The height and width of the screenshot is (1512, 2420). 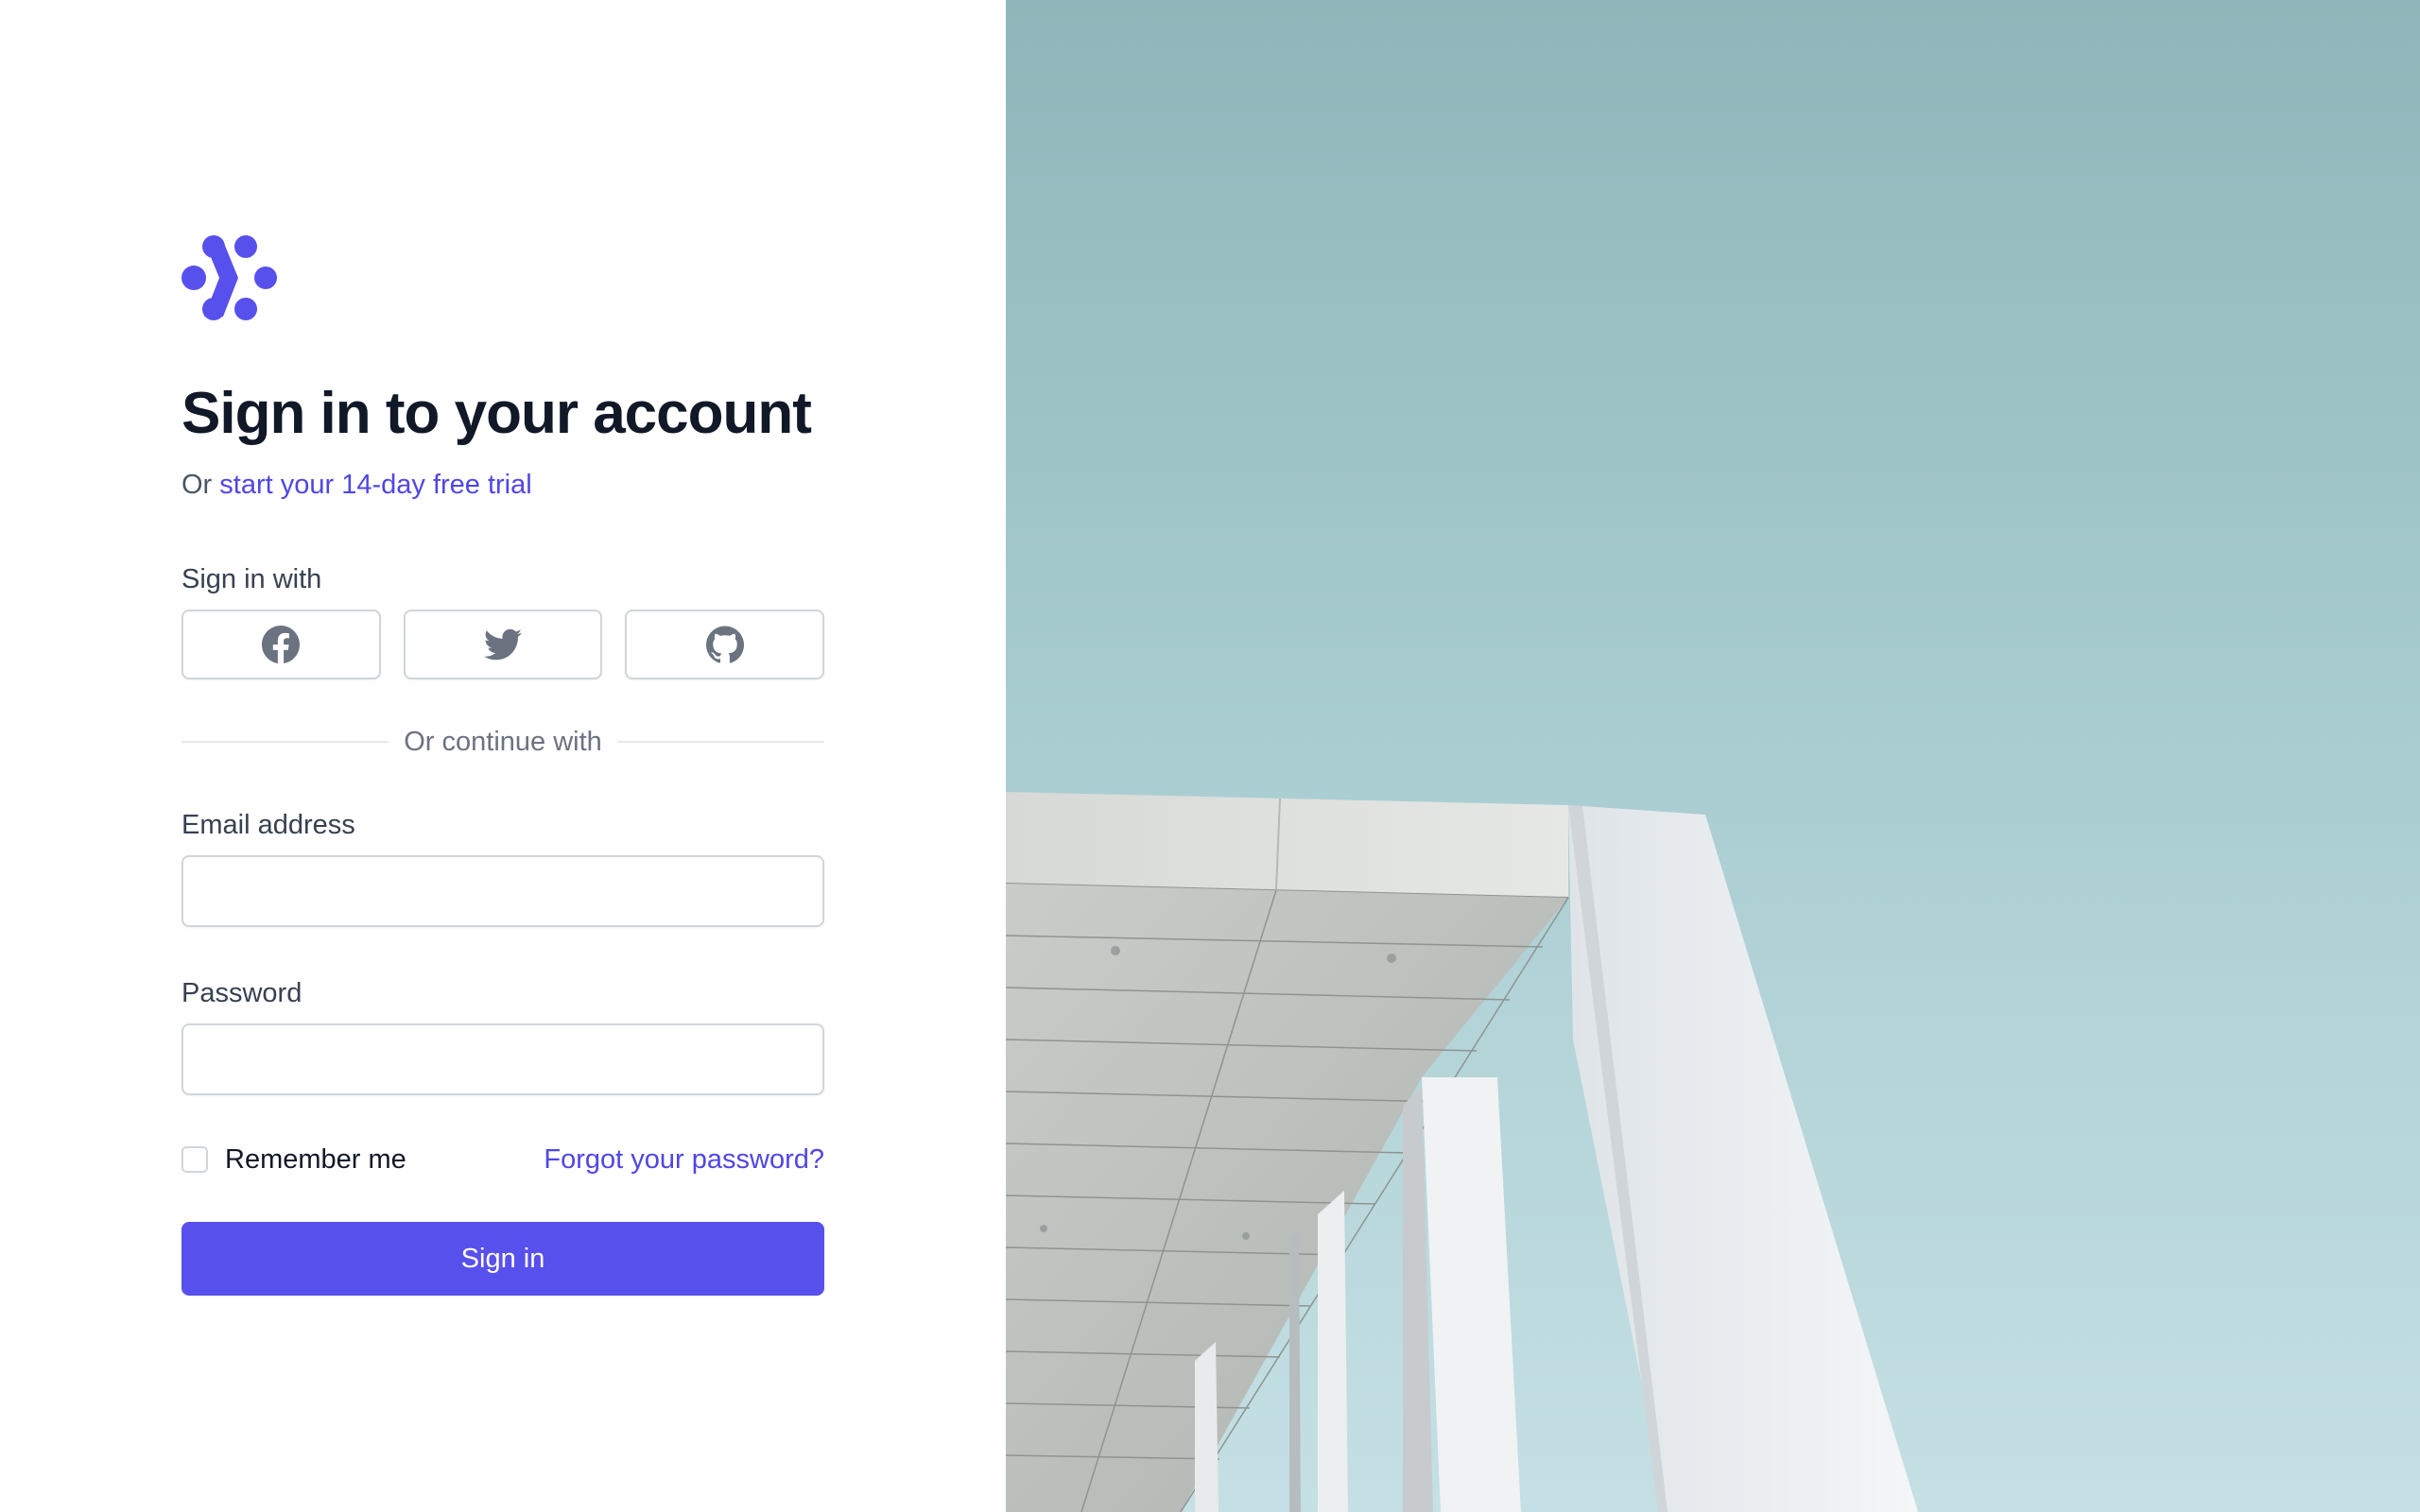 I want to click on remember-me-checkbox, so click(x=195, y=1159).